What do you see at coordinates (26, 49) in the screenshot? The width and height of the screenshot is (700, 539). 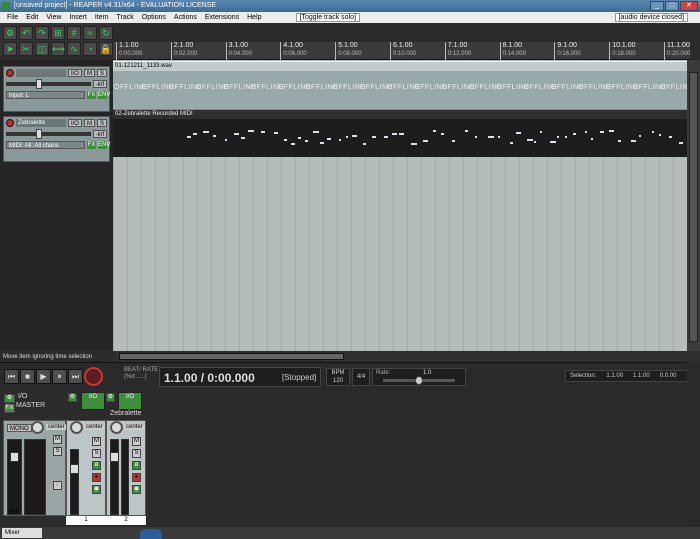 I see `split-icon: ✂` at bounding box center [26, 49].